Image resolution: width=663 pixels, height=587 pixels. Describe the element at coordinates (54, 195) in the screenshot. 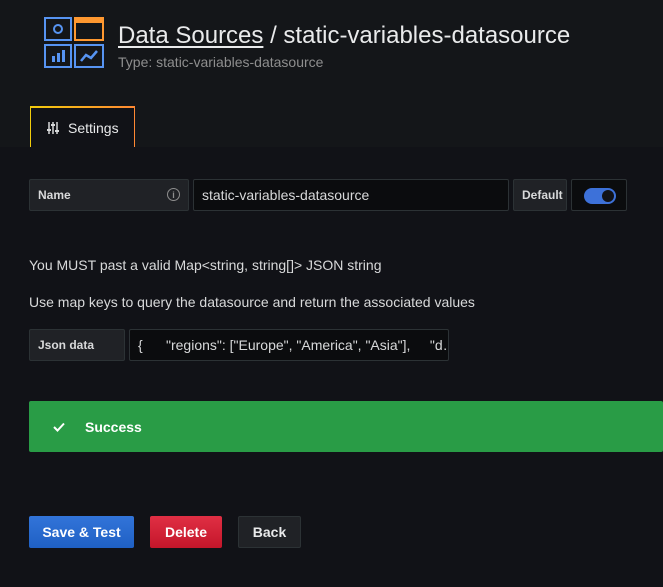

I see `name-label-text: Name` at that location.